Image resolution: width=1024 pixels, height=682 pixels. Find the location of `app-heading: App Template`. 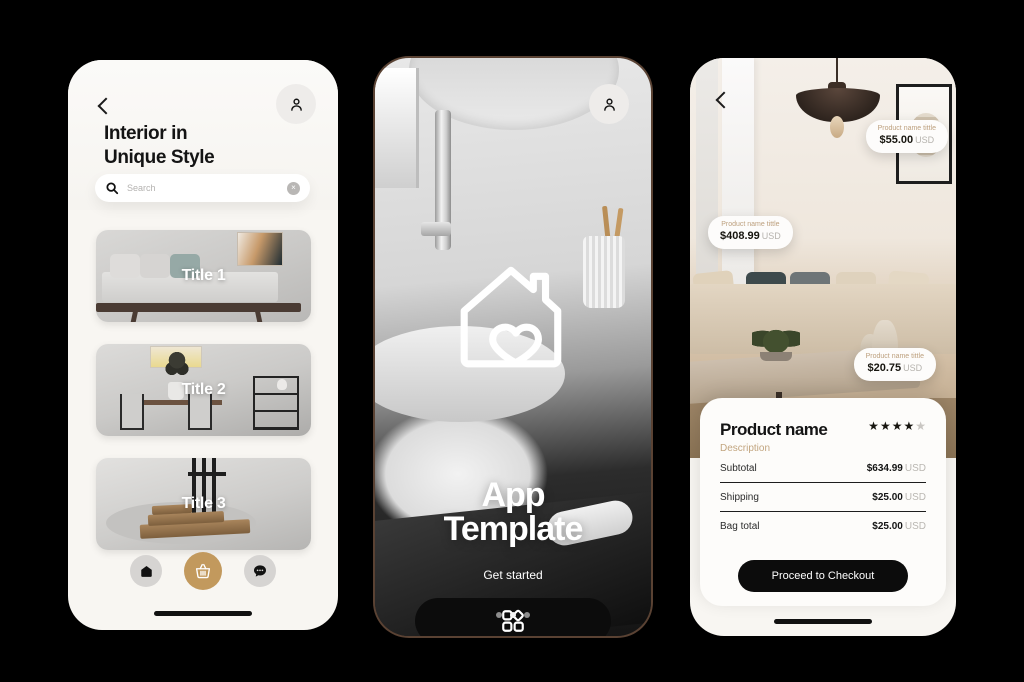

app-heading: App Template is located at coordinates (513, 512).